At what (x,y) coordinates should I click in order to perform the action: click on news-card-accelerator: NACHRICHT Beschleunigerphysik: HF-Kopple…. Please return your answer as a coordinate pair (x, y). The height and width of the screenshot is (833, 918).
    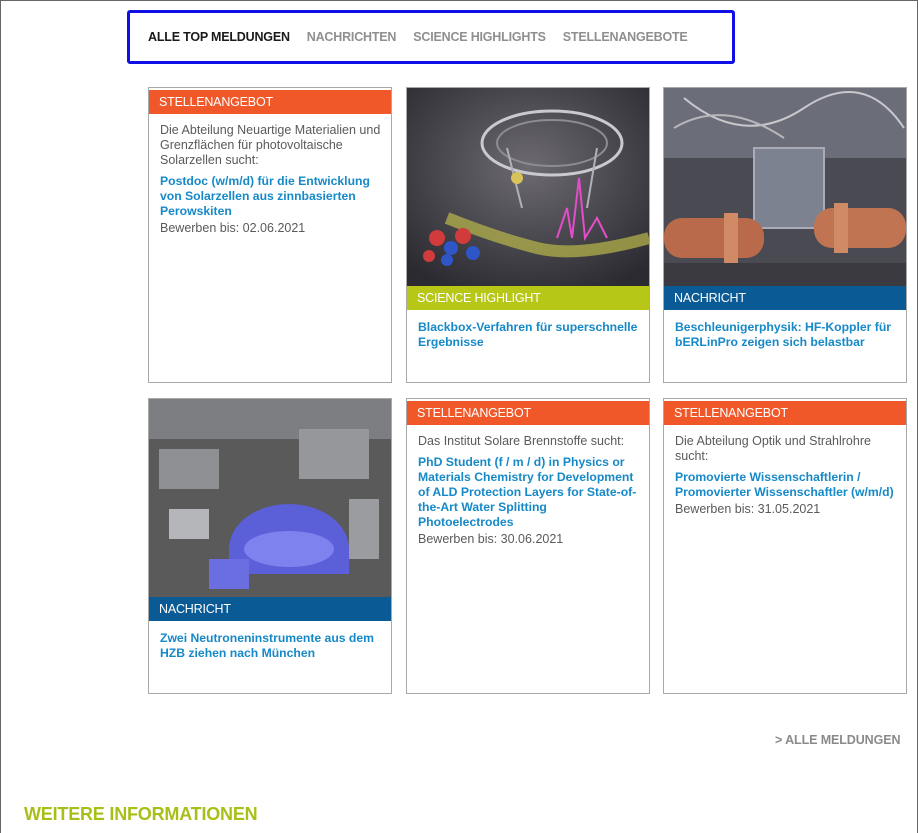
    Looking at the image, I should click on (785, 235).